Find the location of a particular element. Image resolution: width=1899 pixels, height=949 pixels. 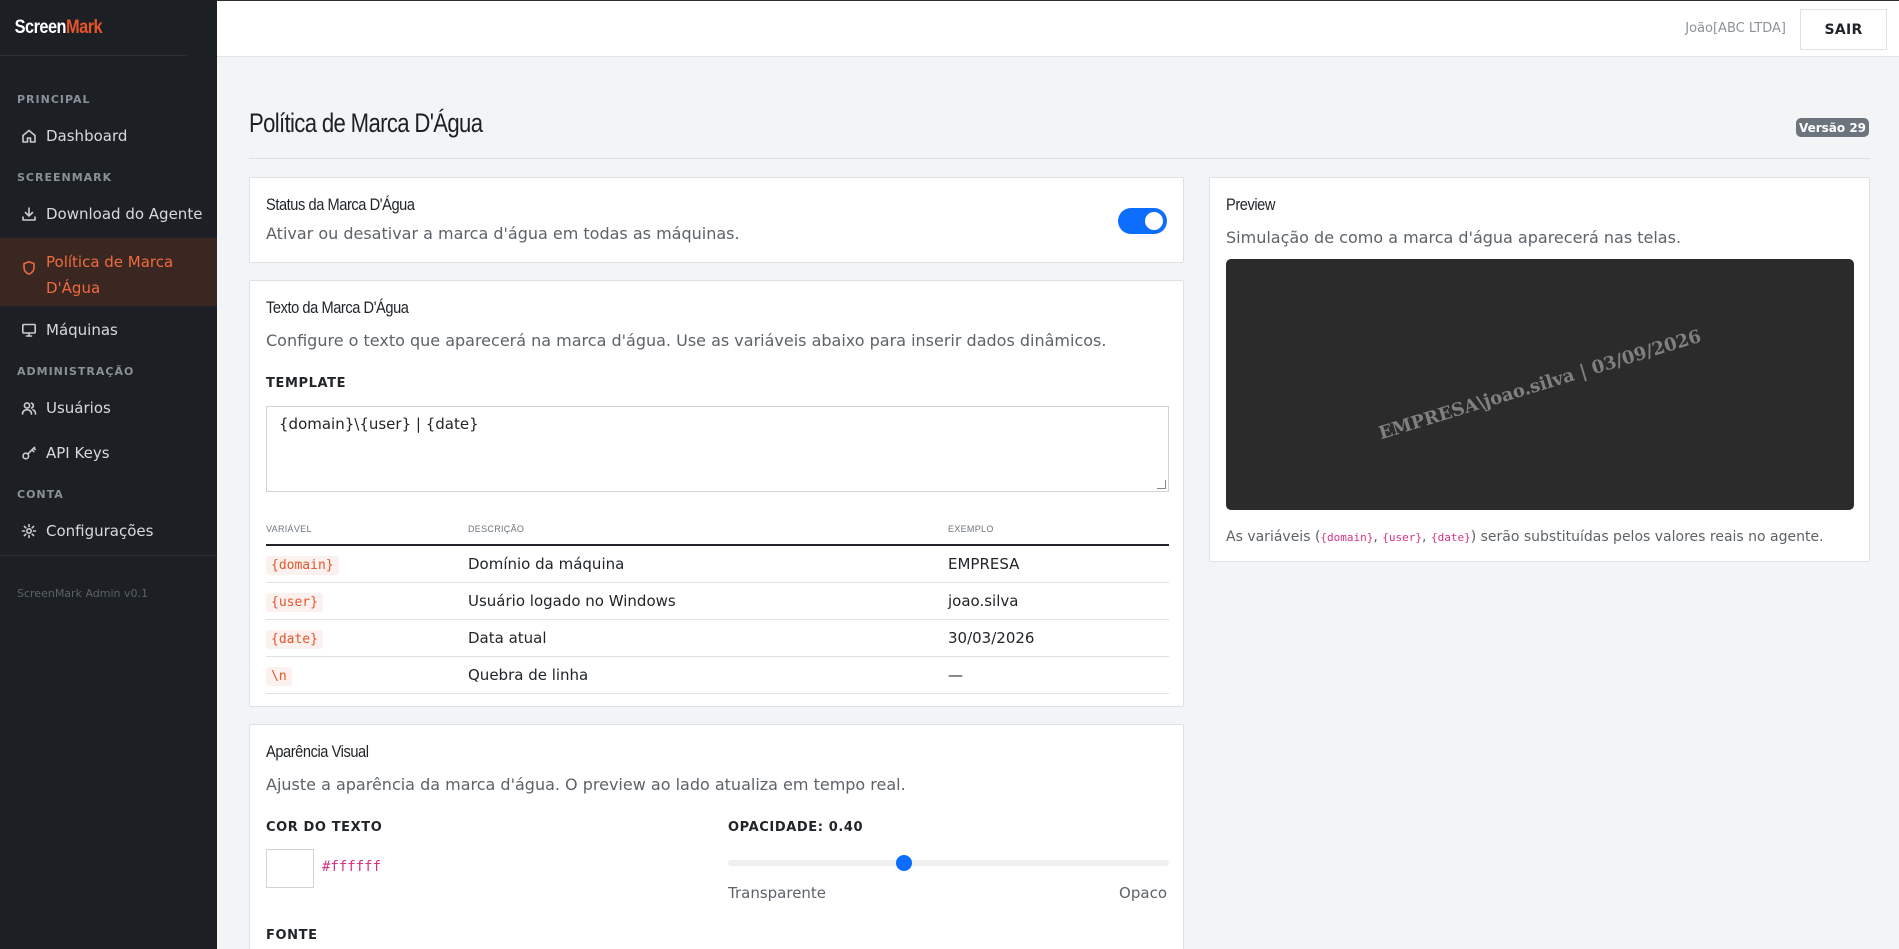

sidebar-item-maquinas: Máquinas is located at coordinates (108, 330).